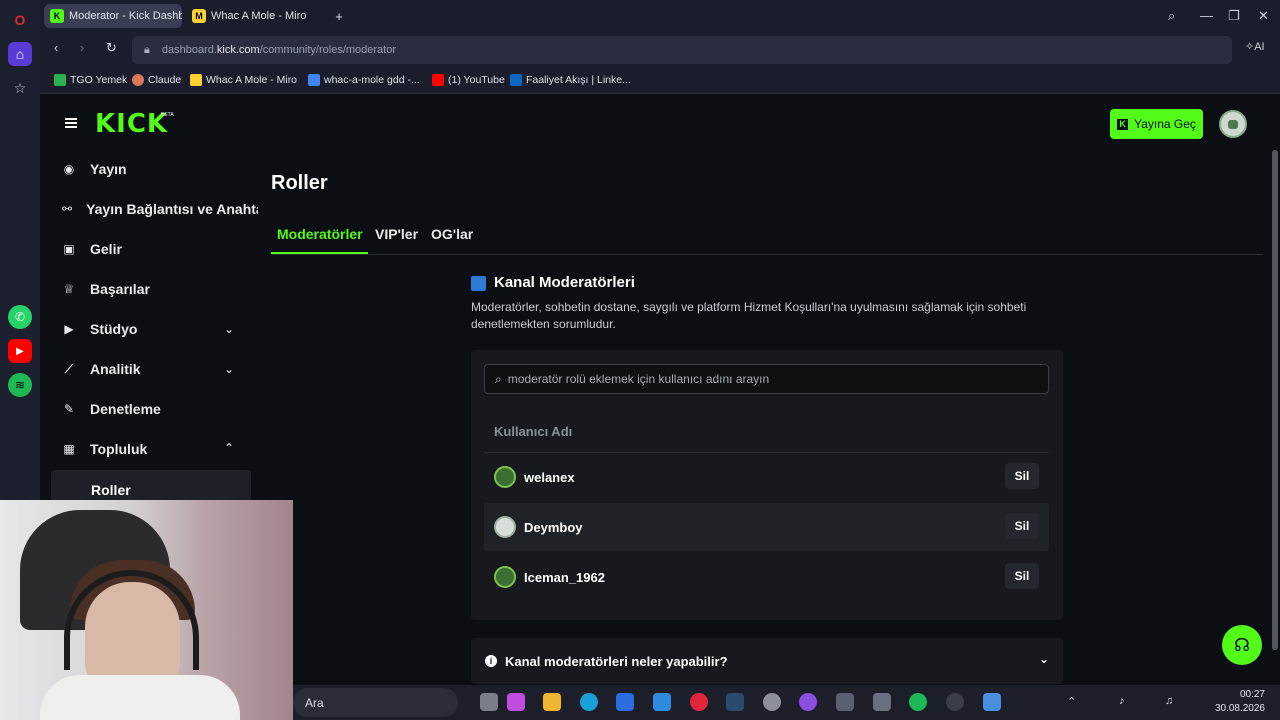  What do you see at coordinates (111, 48) in the screenshot?
I see `reload-icon: ↻` at bounding box center [111, 48].